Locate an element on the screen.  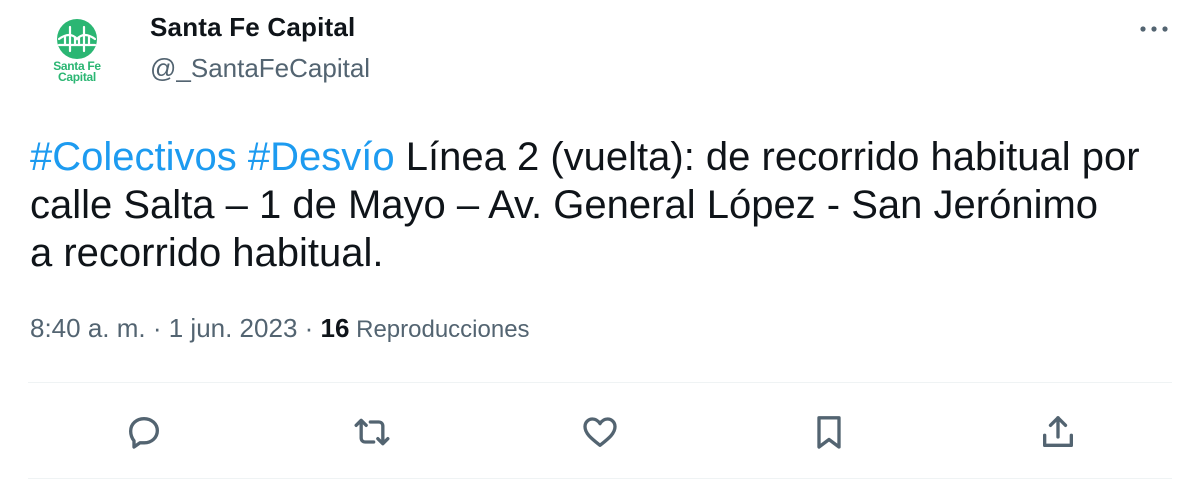
bookmark-icon is located at coordinates (829, 432).